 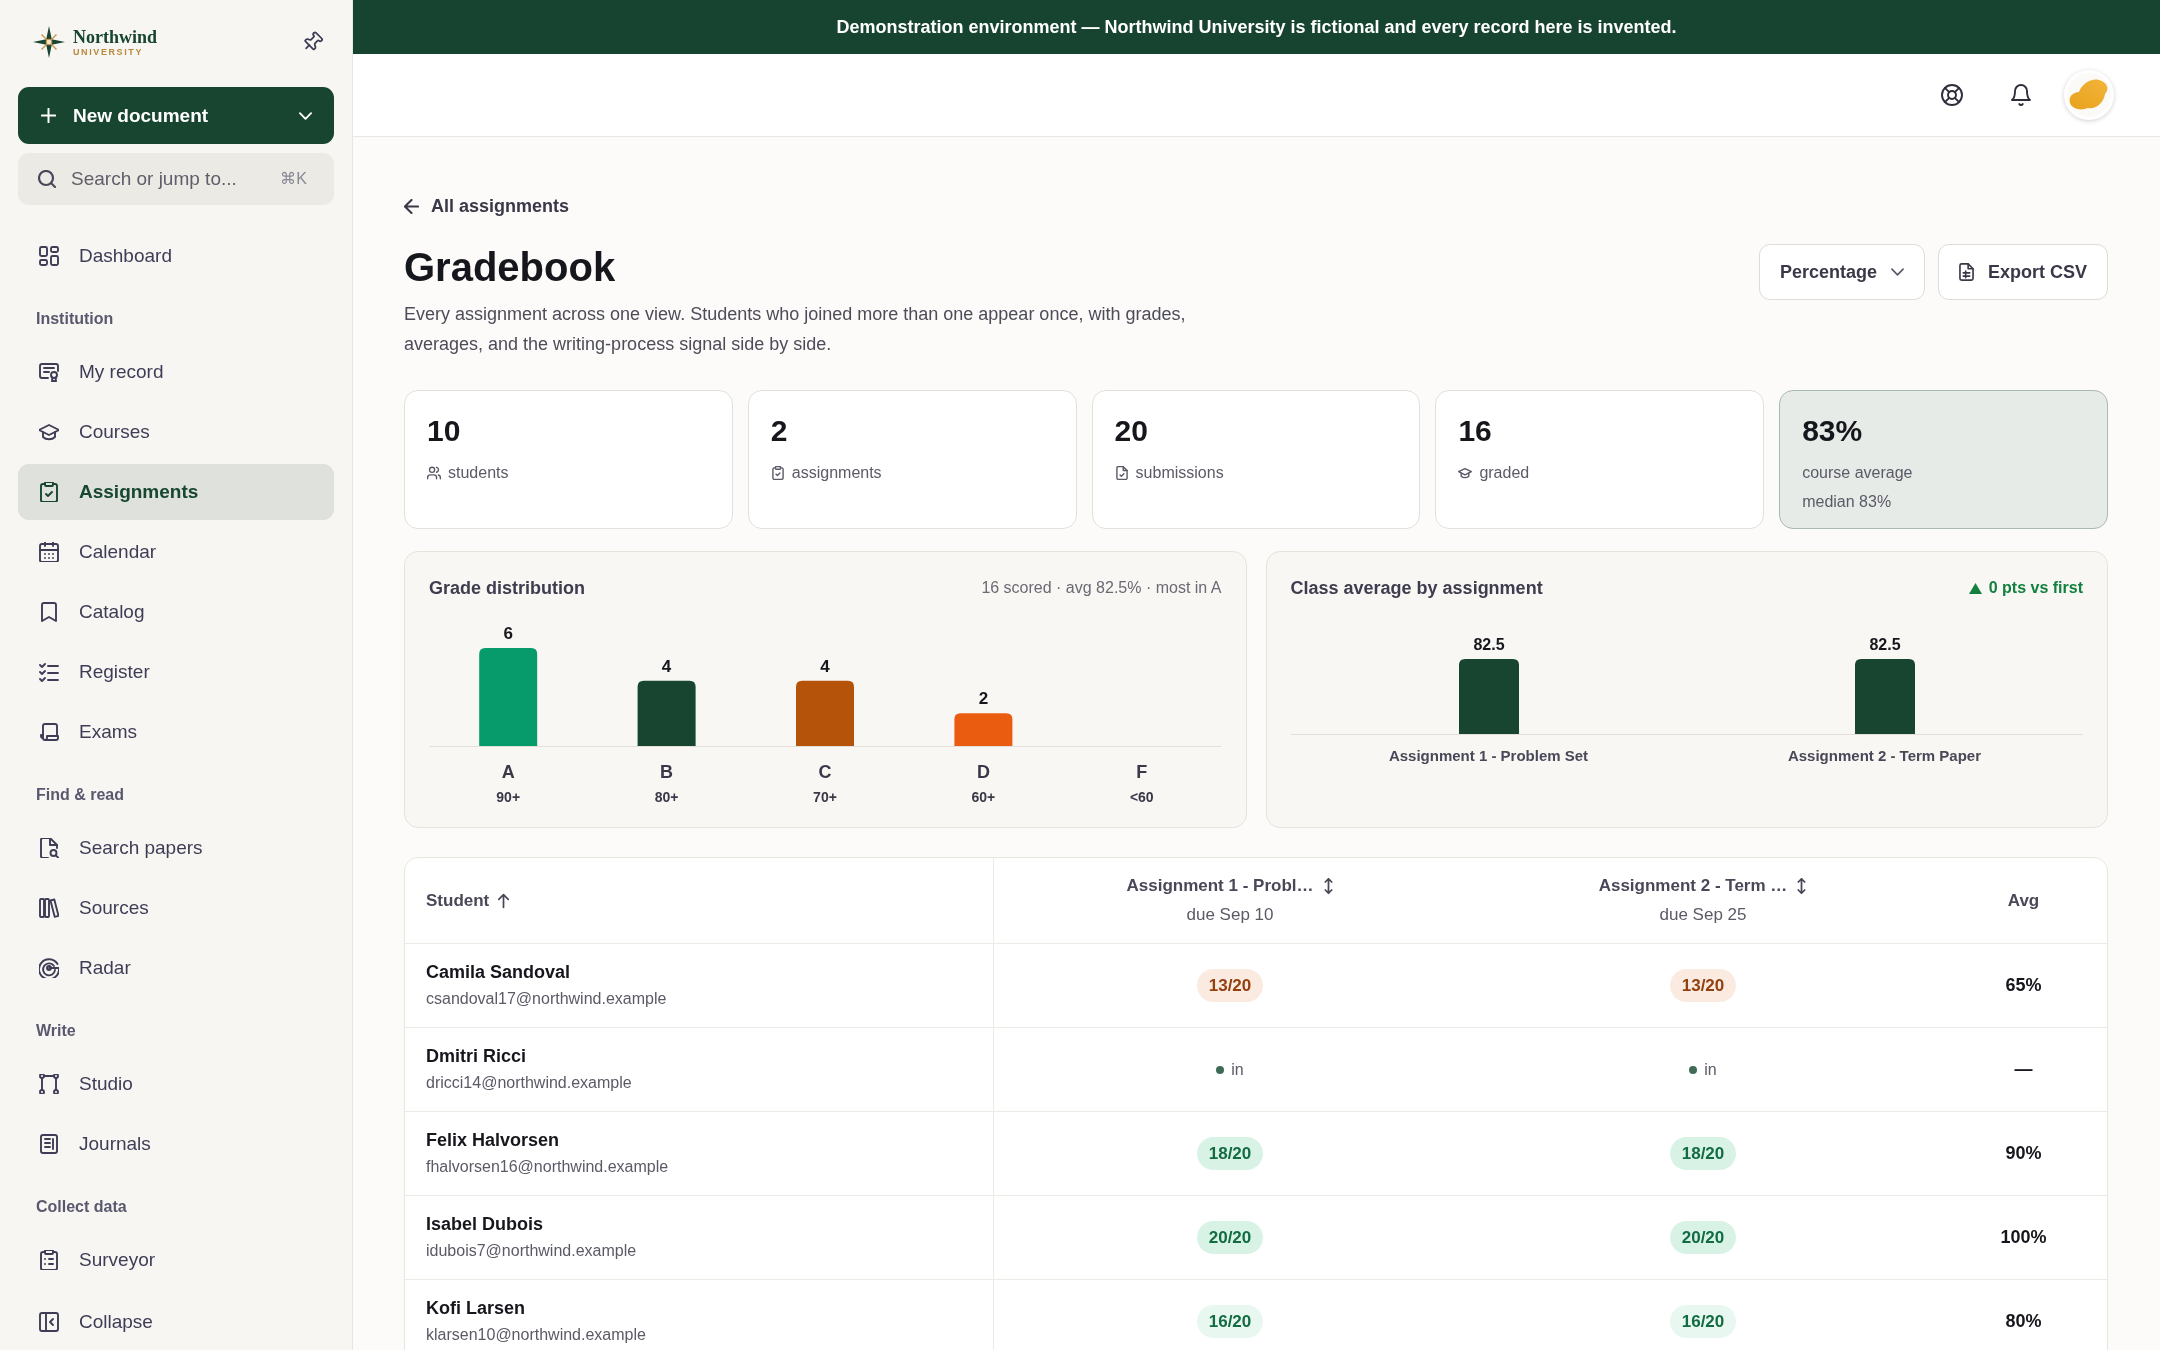 What do you see at coordinates (176, 1322) in the screenshot?
I see `collapse-button: Collapse` at bounding box center [176, 1322].